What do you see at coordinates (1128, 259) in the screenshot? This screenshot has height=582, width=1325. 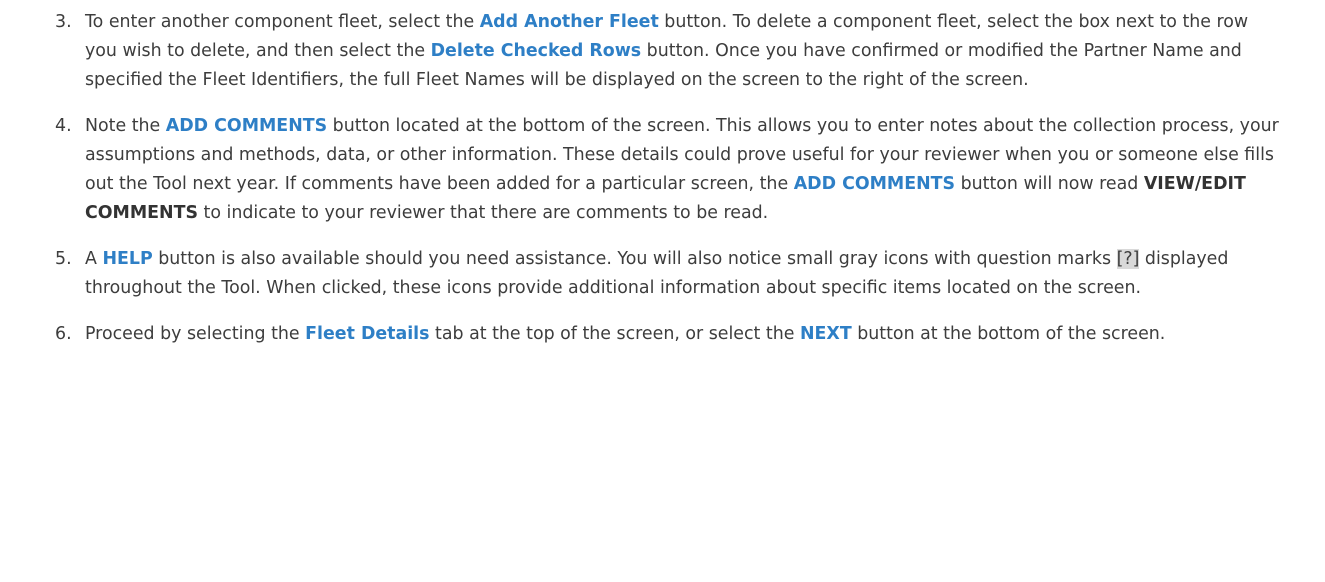 I see `question-mark-icon: [?]` at bounding box center [1128, 259].